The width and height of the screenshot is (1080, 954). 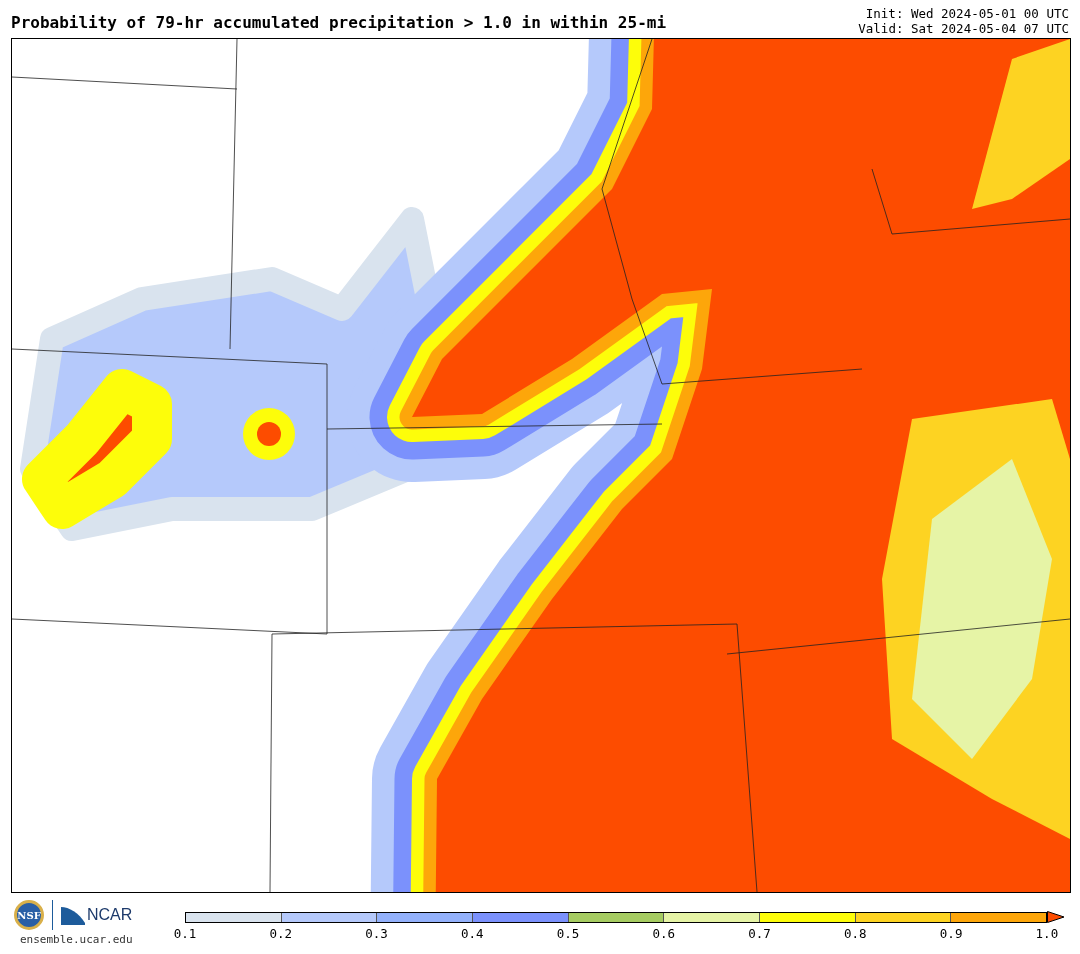 What do you see at coordinates (472, 933) in the screenshot?
I see `colorbar-tick-label: 0.4` at bounding box center [472, 933].